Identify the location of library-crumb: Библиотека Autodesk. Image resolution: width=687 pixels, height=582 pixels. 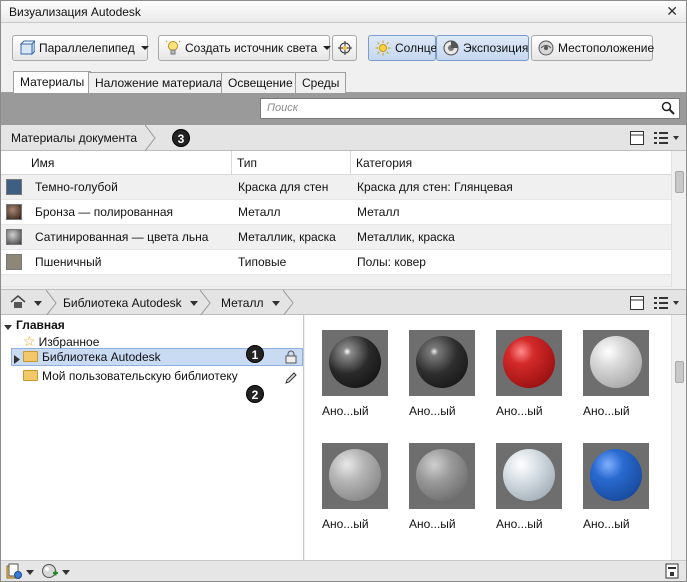
(122, 303).